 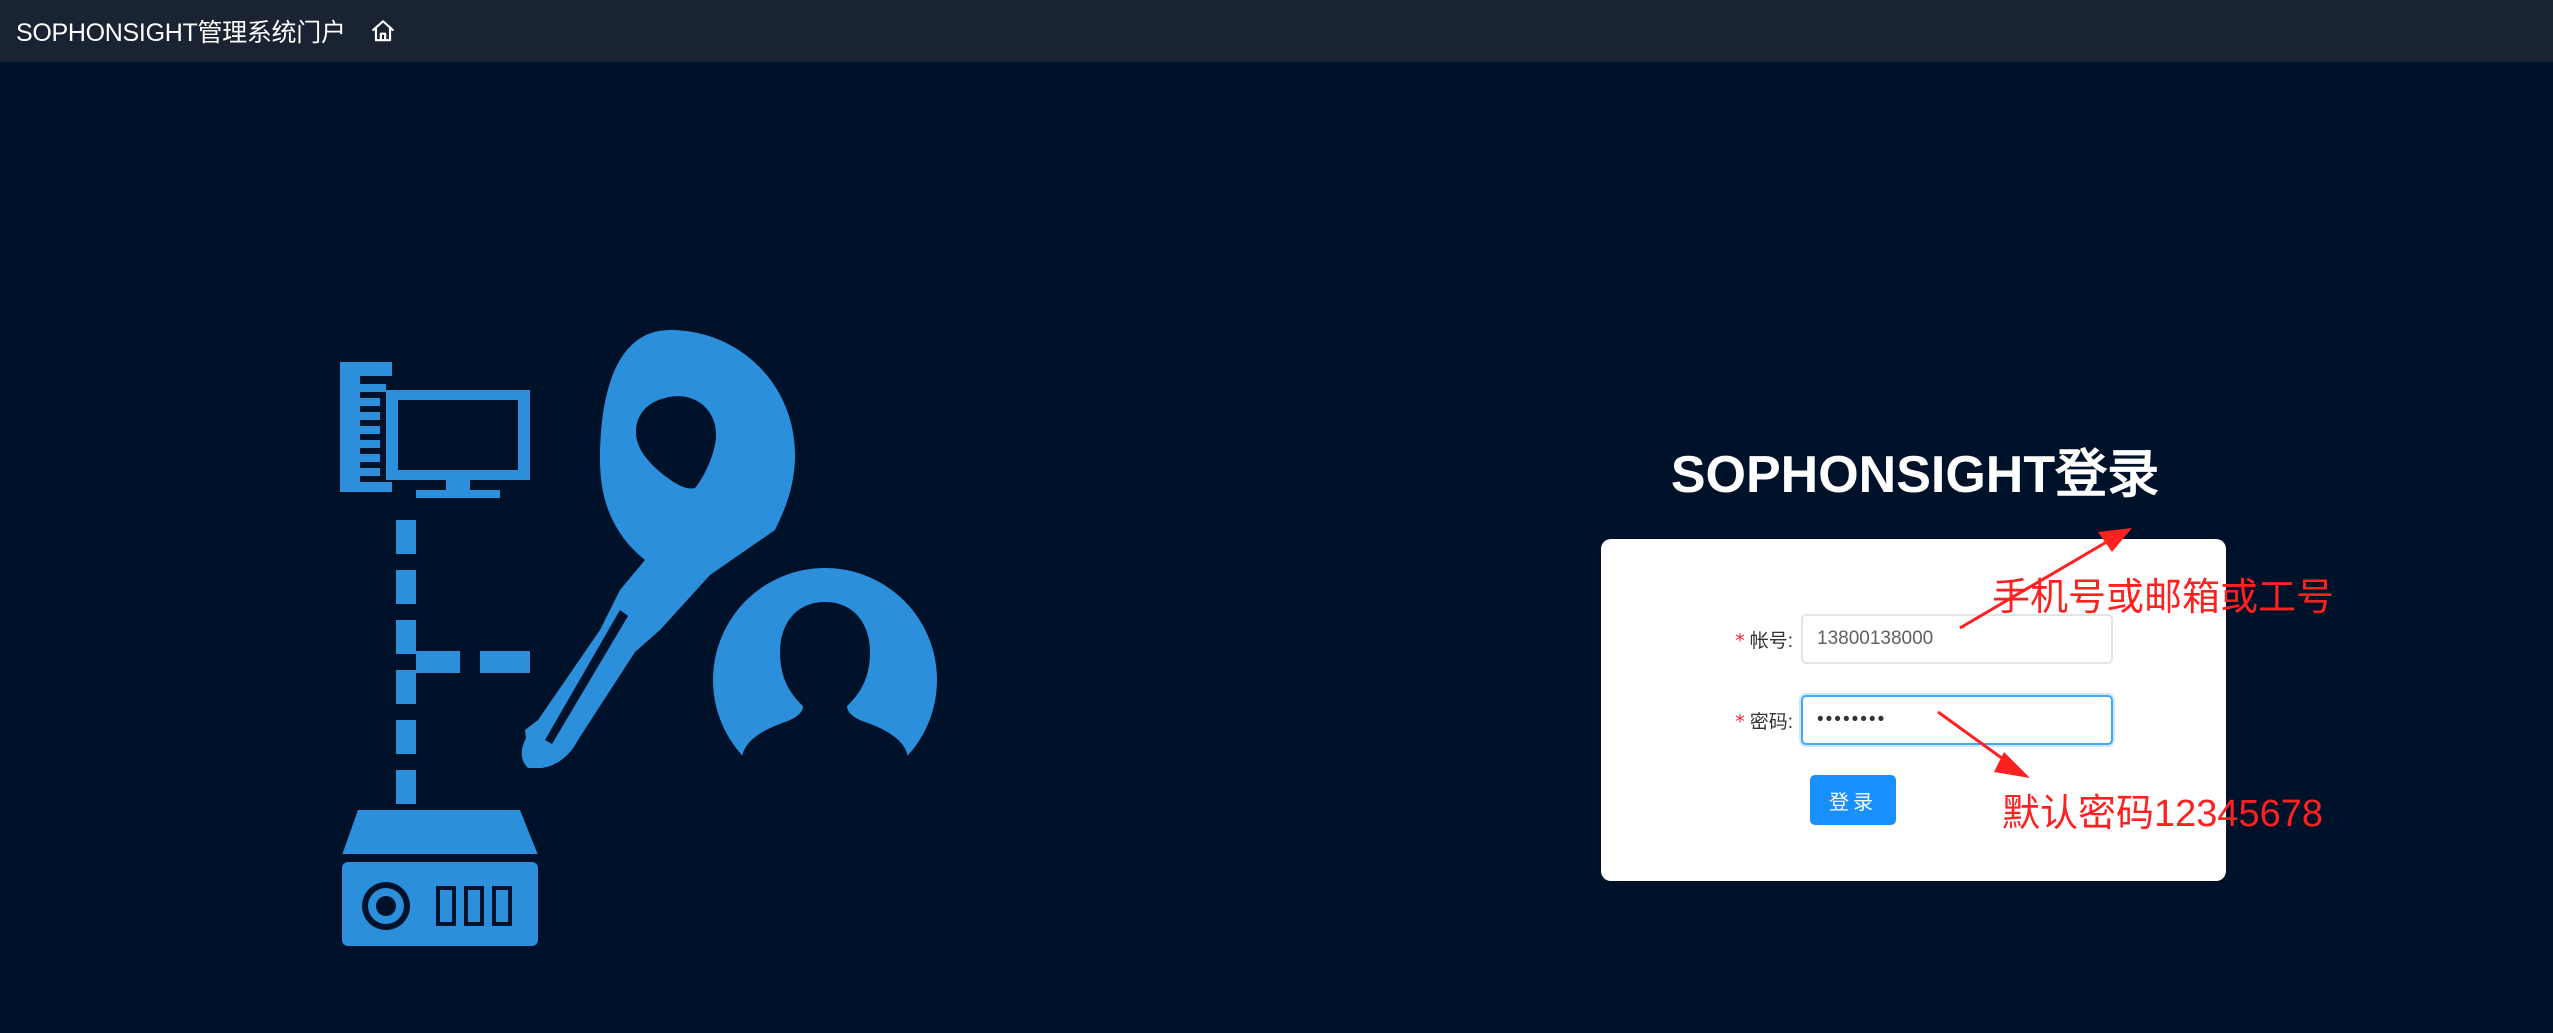 I want to click on login-button: 登录, so click(x=1853, y=800).